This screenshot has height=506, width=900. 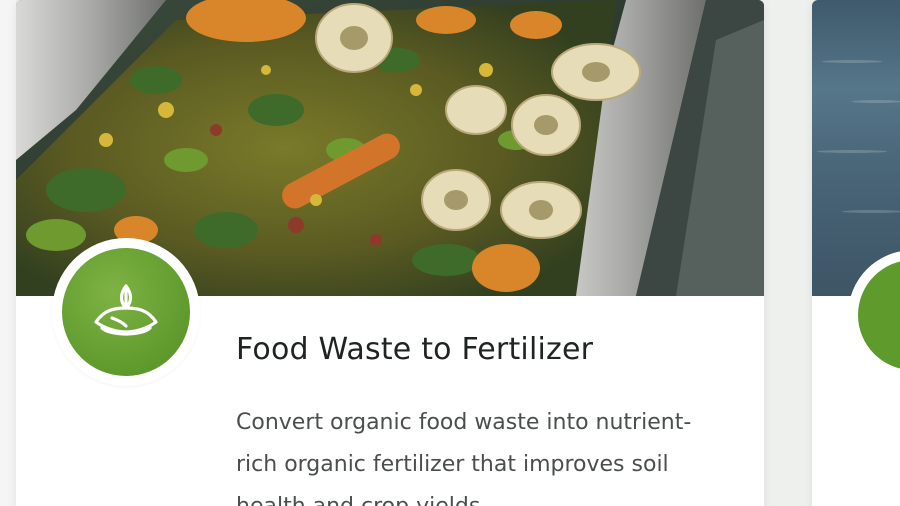 What do you see at coordinates (879, 315) in the screenshot?
I see `green-circle-icon` at bounding box center [879, 315].